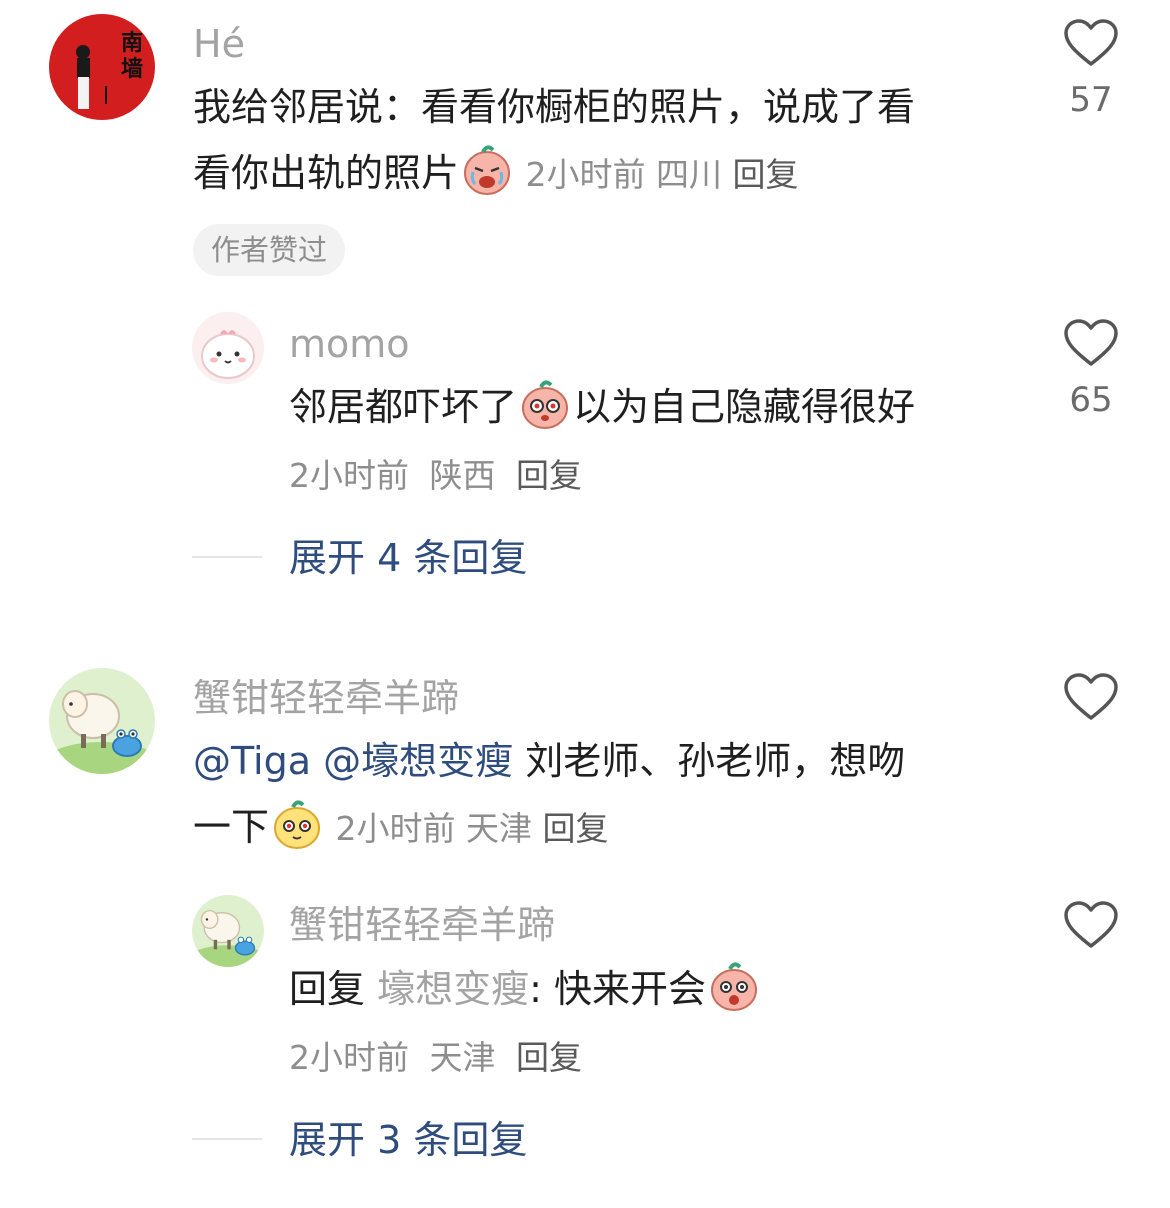 This screenshot has width=1170, height=1208. Describe the element at coordinates (744, 407) in the screenshot. I see `reply-text-part: 以为自己隐藏得很好` at that location.